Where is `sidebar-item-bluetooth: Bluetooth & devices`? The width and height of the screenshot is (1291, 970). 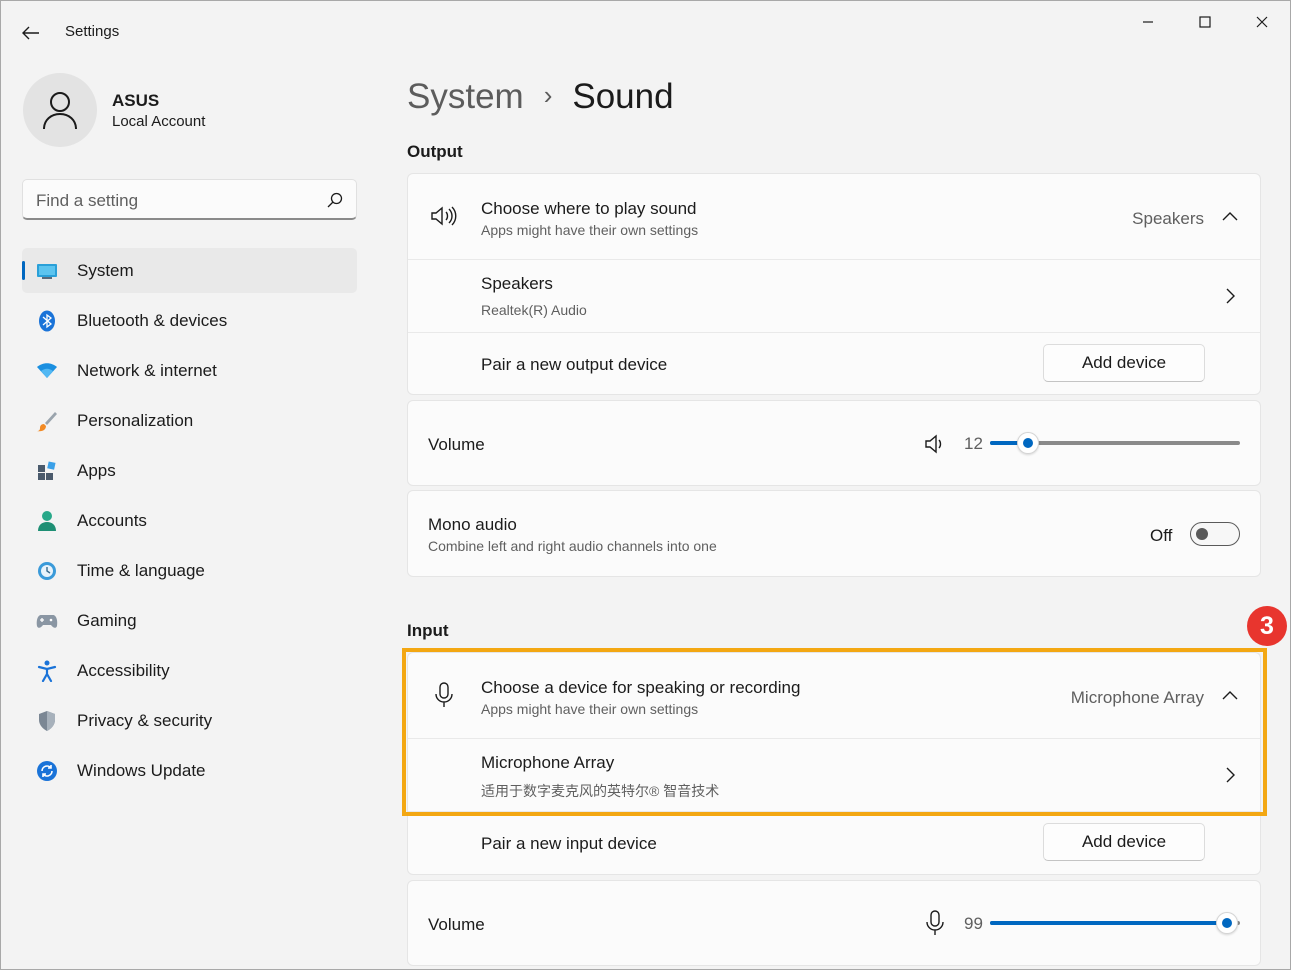
sidebar-item-bluetooth: Bluetooth & devices is located at coordinates (189, 320).